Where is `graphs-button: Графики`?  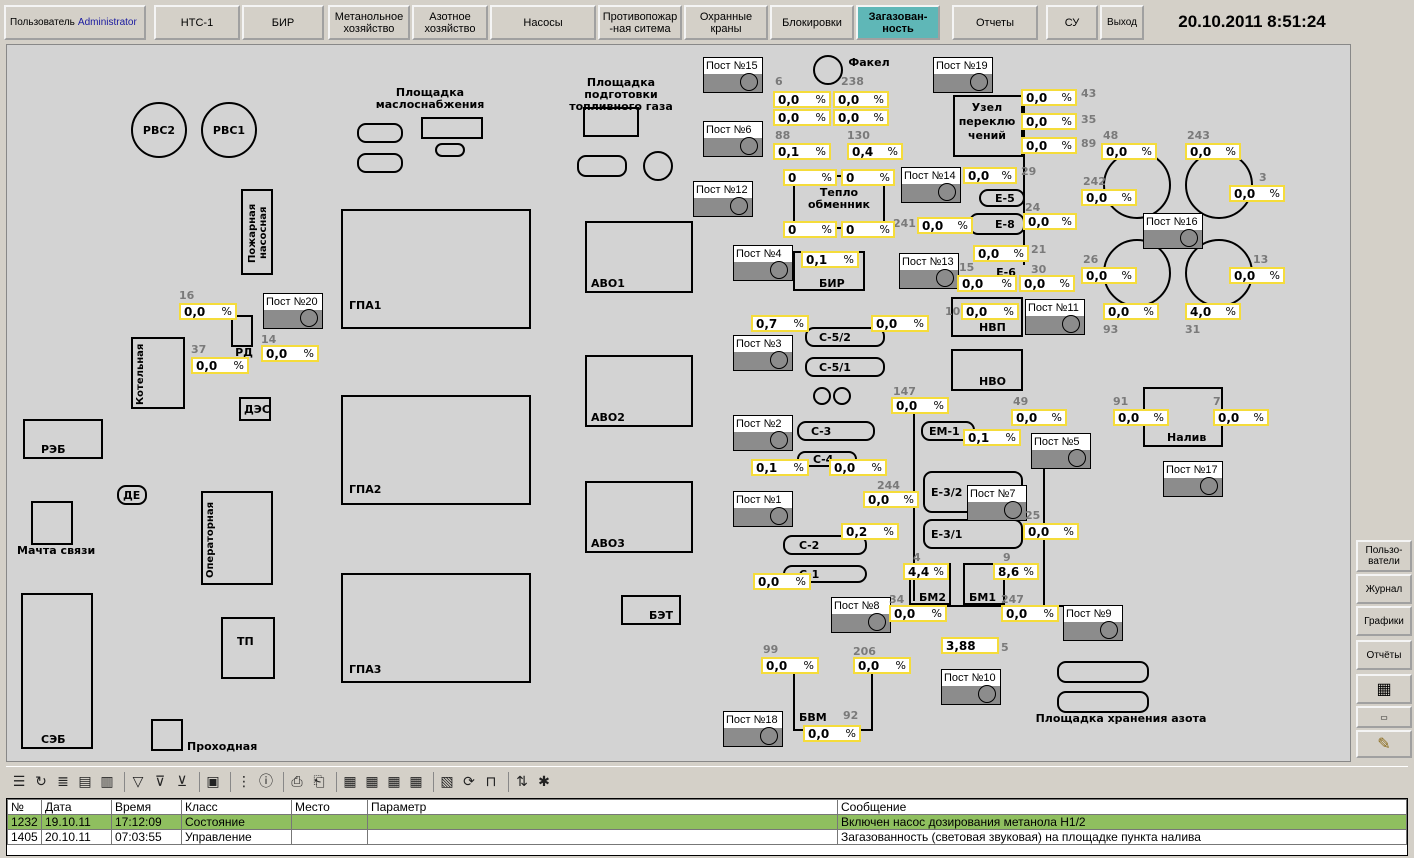 graphs-button: Графики is located at coordinates (1384, 621).